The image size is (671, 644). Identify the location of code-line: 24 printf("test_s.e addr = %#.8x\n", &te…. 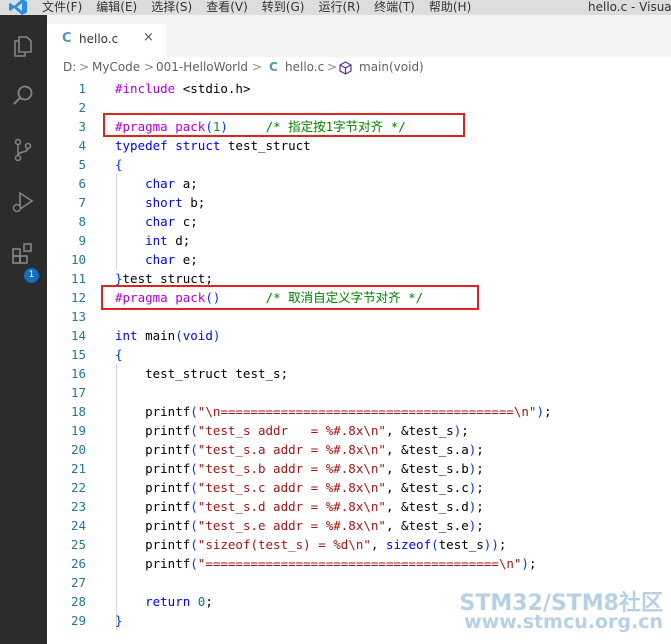
(359, 525).